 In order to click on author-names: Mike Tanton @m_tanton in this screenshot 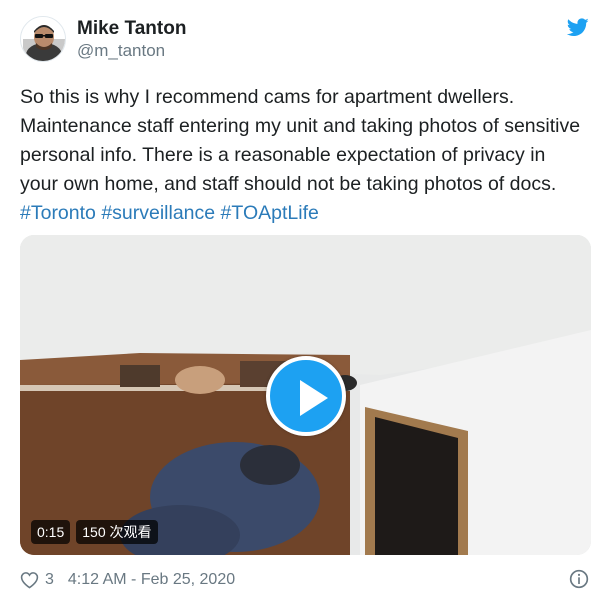, I will do `click(131, 39)`.